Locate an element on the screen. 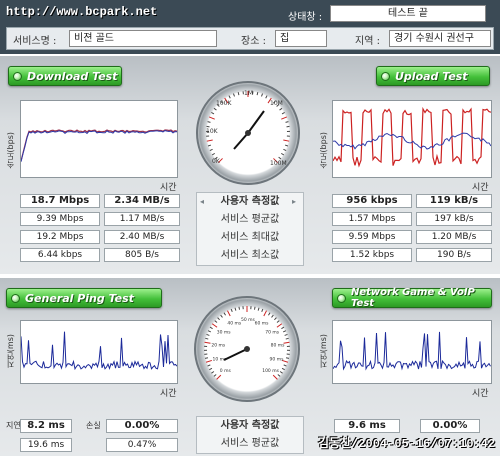  upload-series-line is located at coordinates (412, 137).